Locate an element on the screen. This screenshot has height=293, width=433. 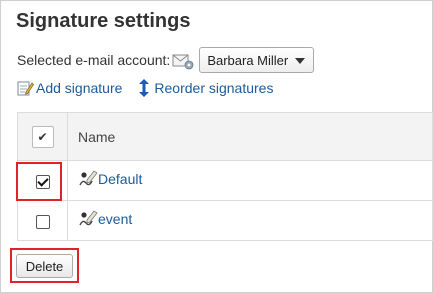
row-name-cell: event is located at coordinates (250, 220).